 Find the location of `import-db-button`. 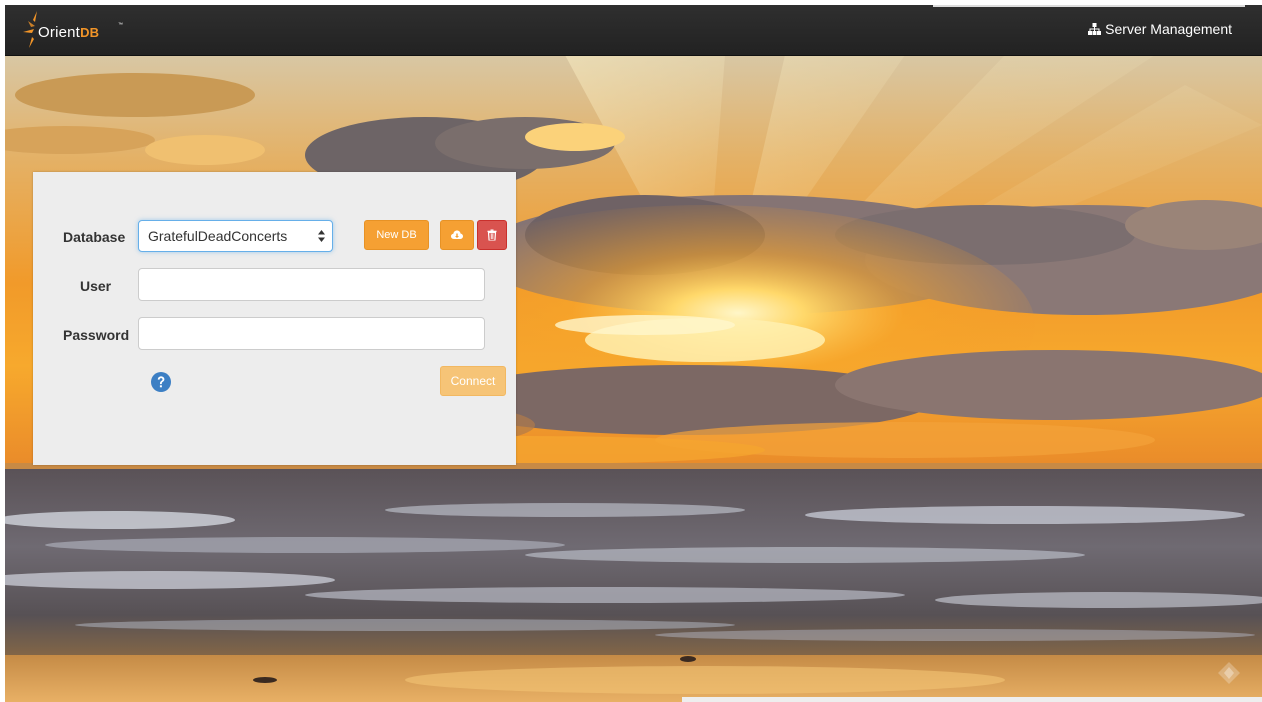

import-db-button is located at coordinates (457, 235).